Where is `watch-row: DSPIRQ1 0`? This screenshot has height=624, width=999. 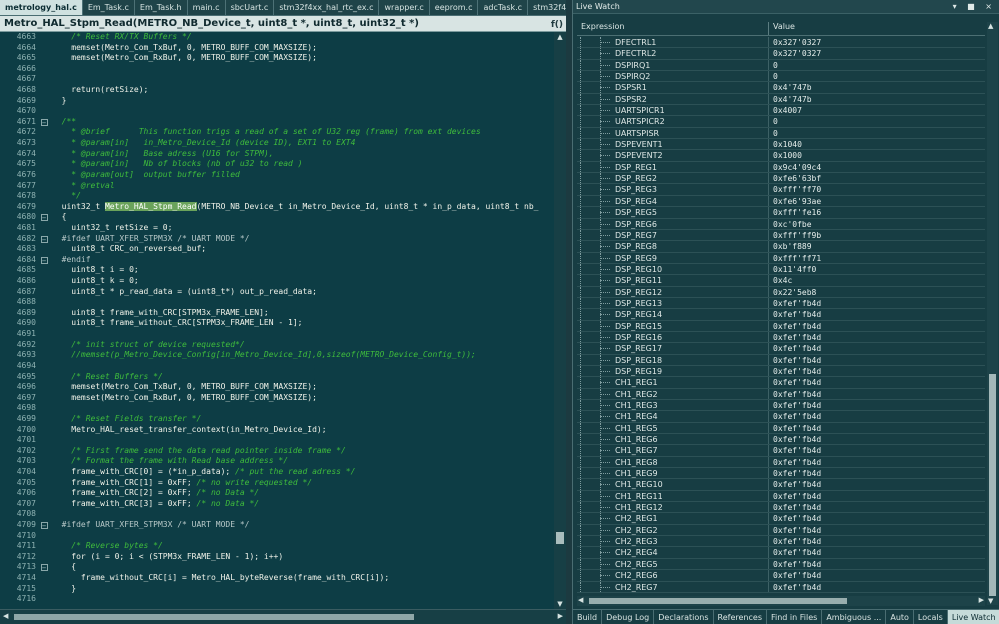 watch-row: DSPIRQ1 0 is located at coordinates (781, 65).